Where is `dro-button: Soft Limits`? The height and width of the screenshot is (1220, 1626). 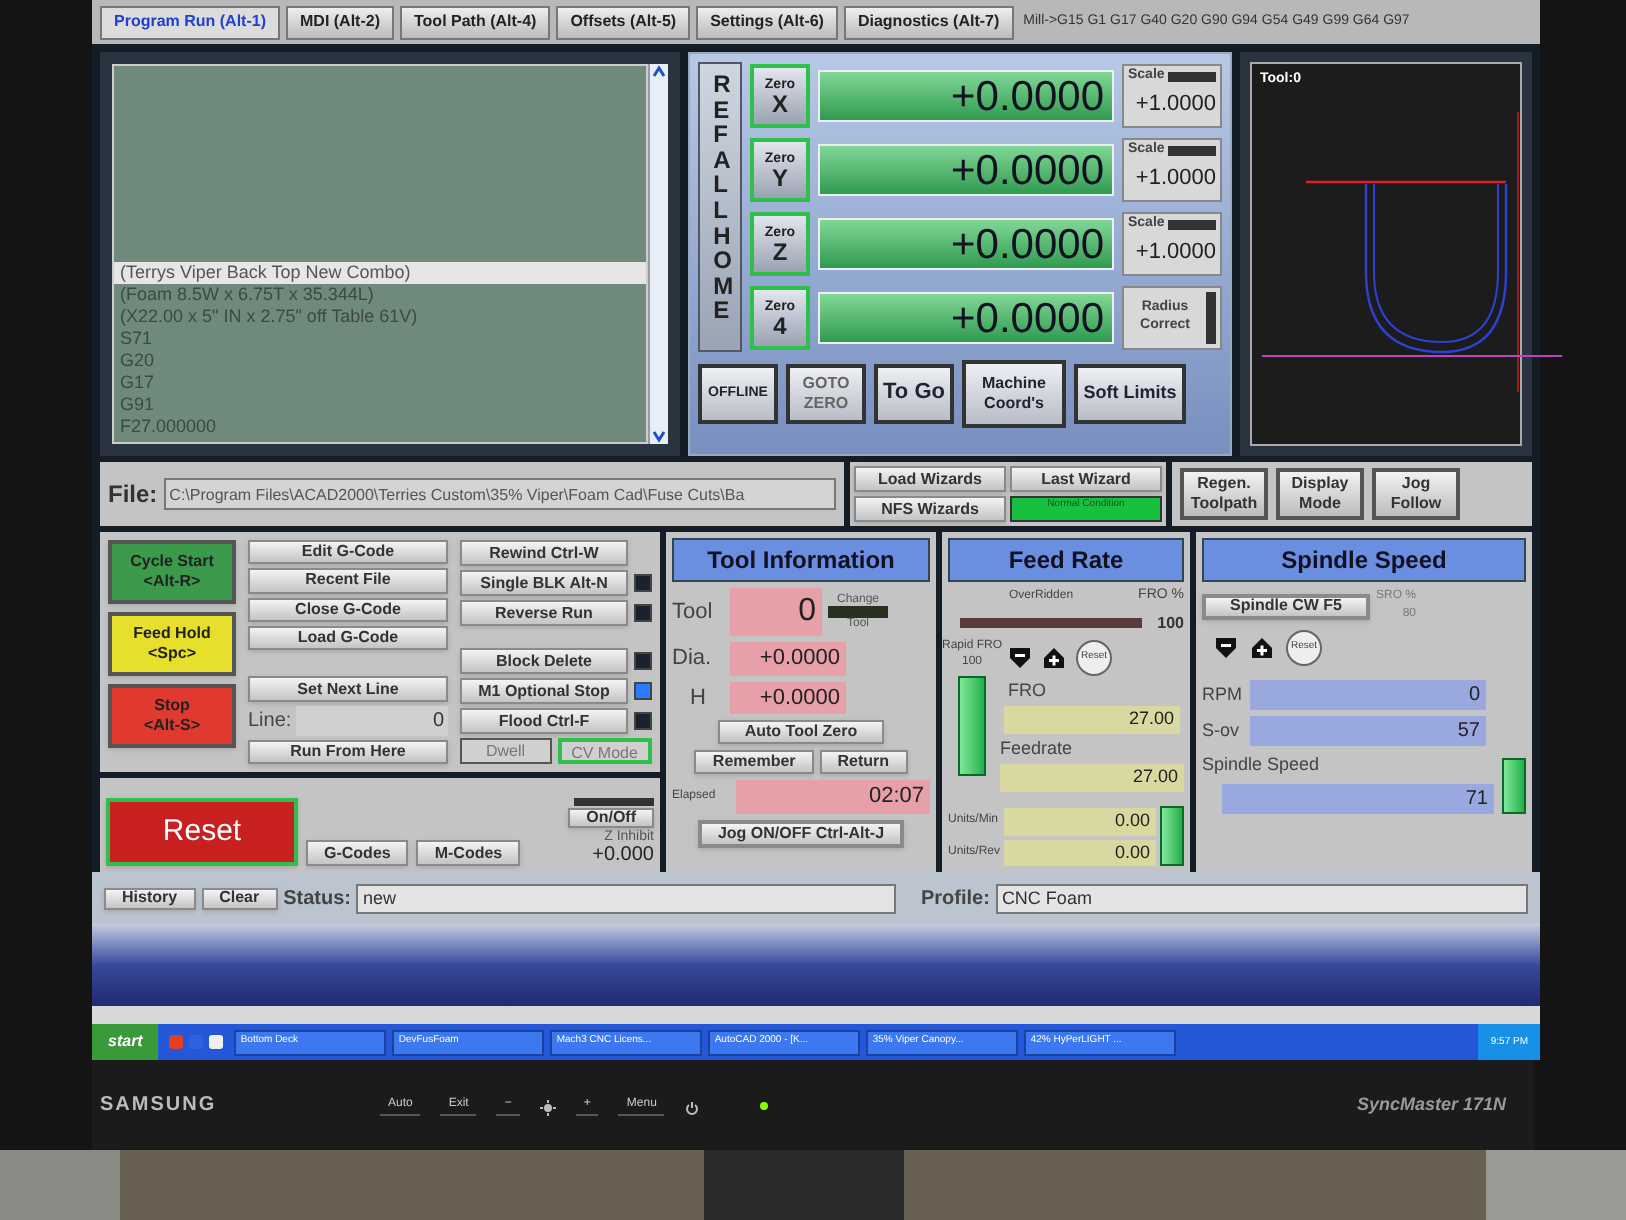
dro-button: Soft Limits is located at coordinates (1130, 394).